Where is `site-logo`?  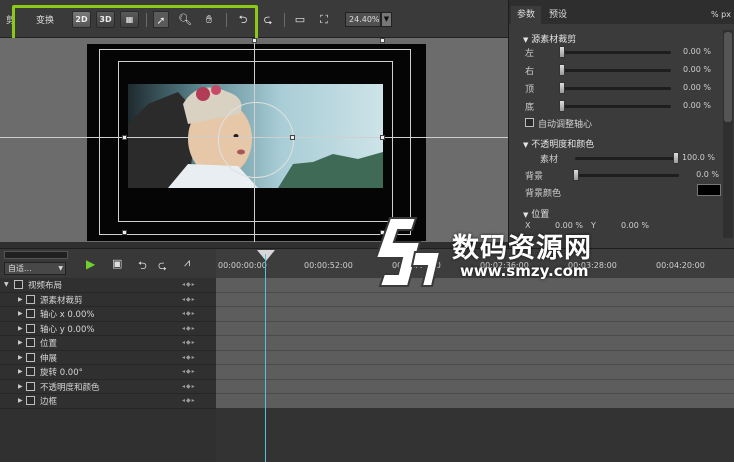 site-logo is located at coordinates (408, 252).